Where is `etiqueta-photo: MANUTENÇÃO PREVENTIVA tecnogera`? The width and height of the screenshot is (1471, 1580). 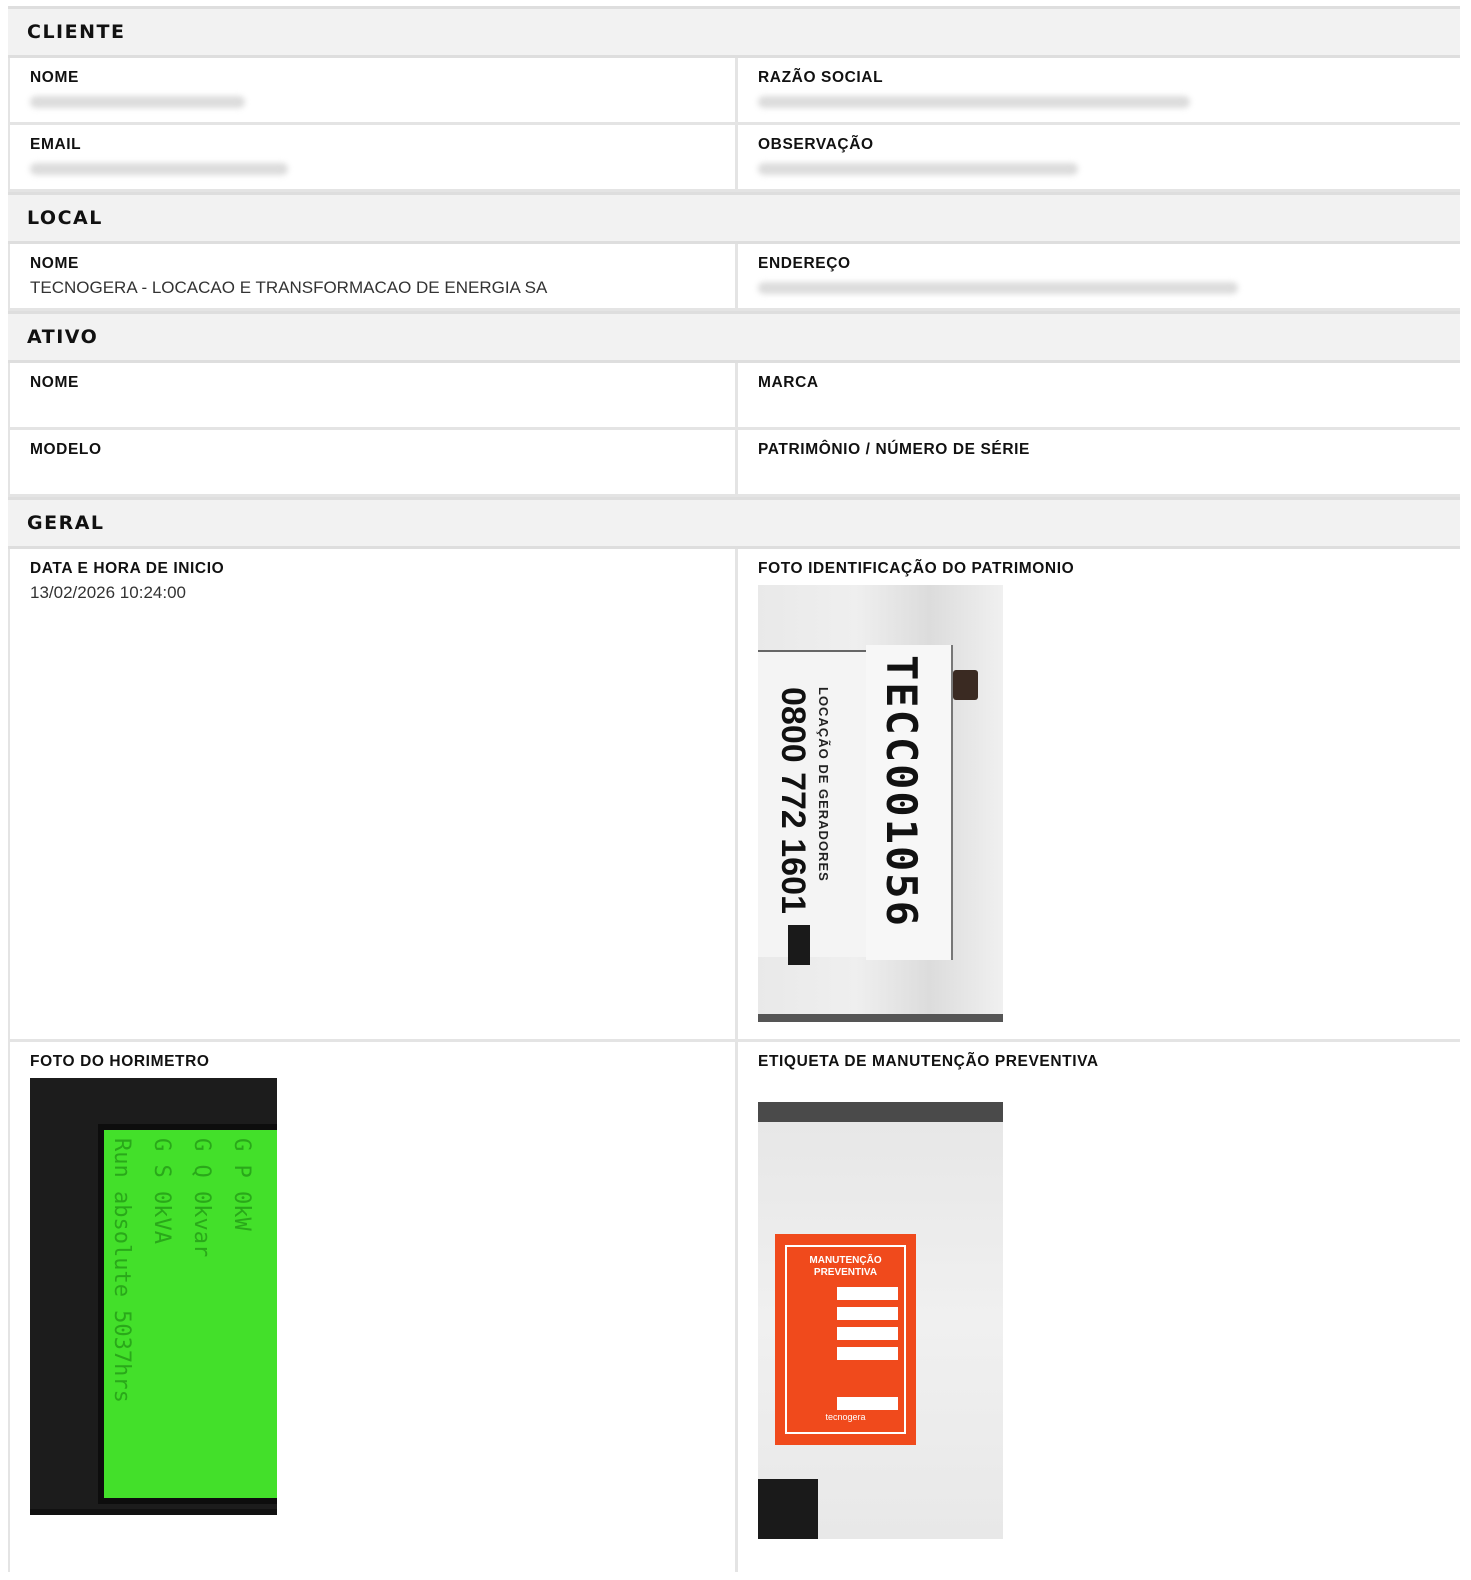
etiqueta-photo: MANUTENÇÃO PREVENTIVA tecnogera is located at coordinates (880, 1320).